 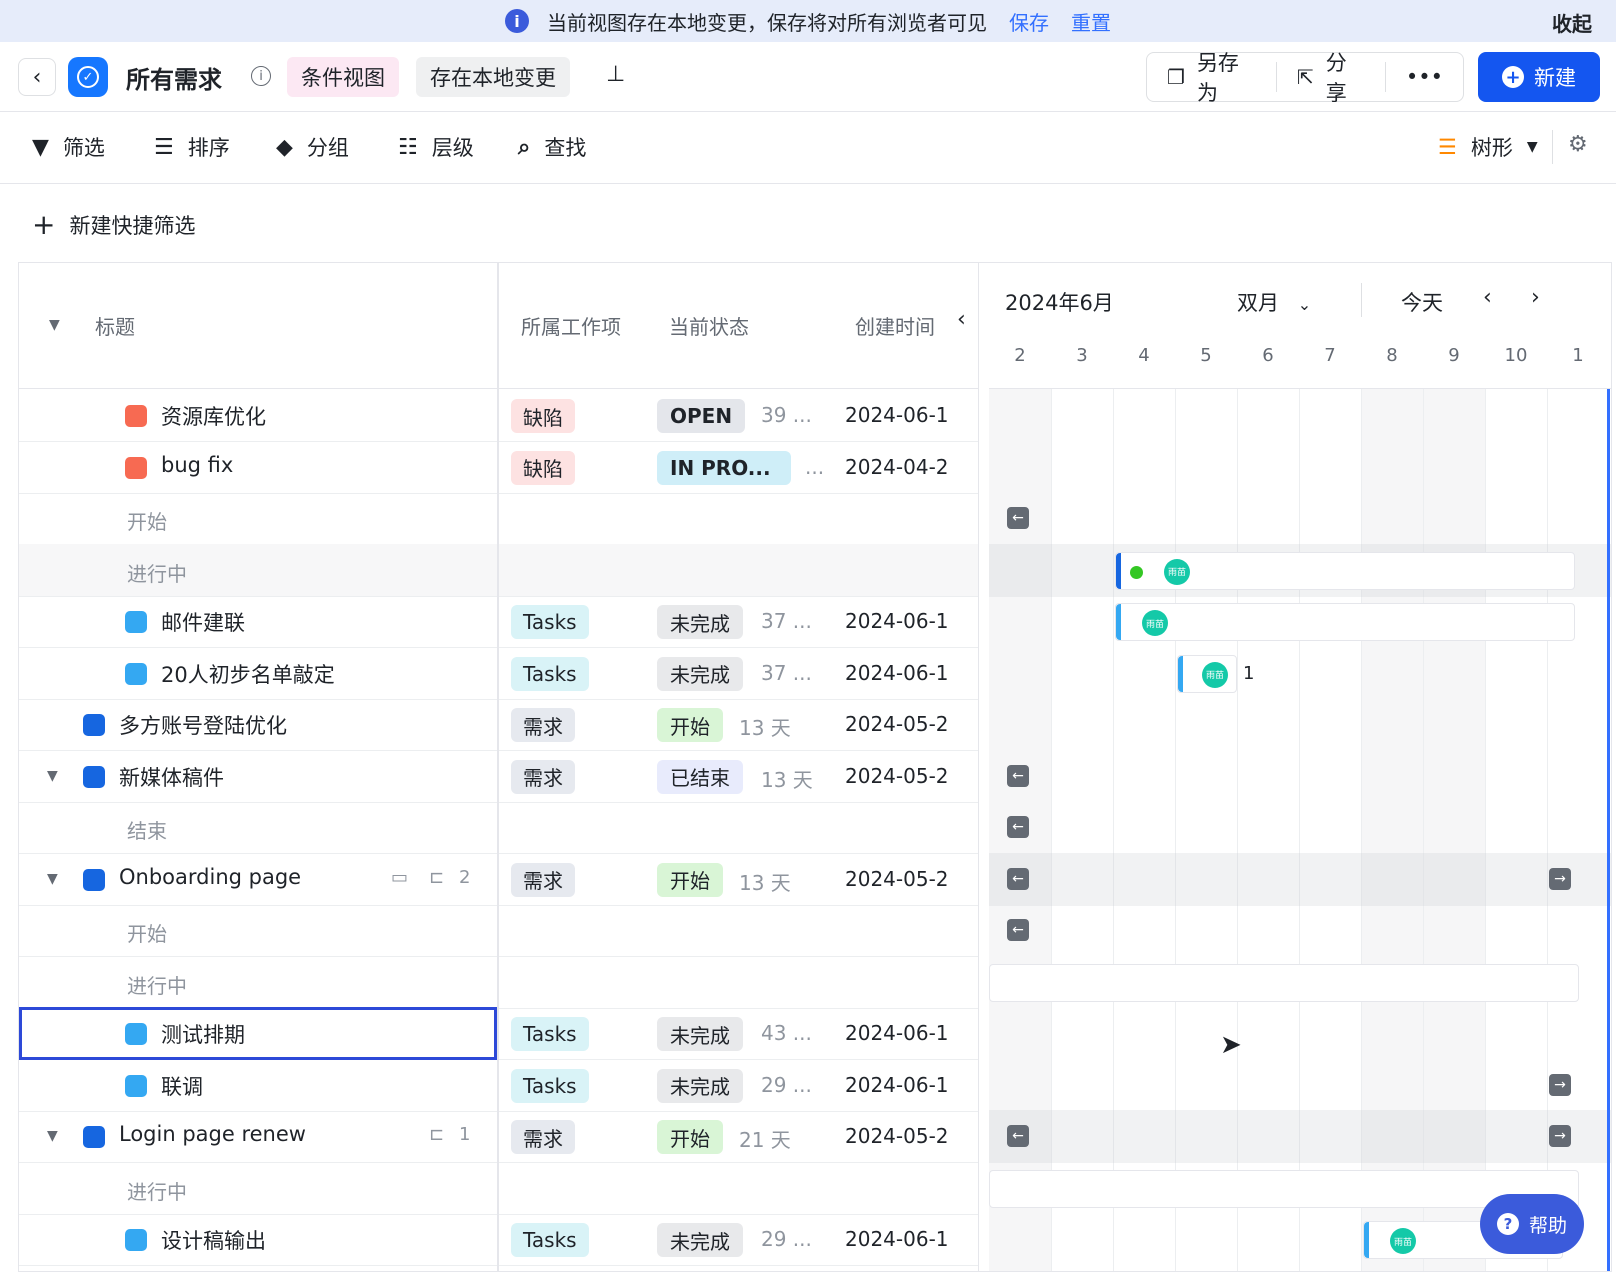 I want to click on range-select: 双月 ⌄, so click(x=1274, y=302).